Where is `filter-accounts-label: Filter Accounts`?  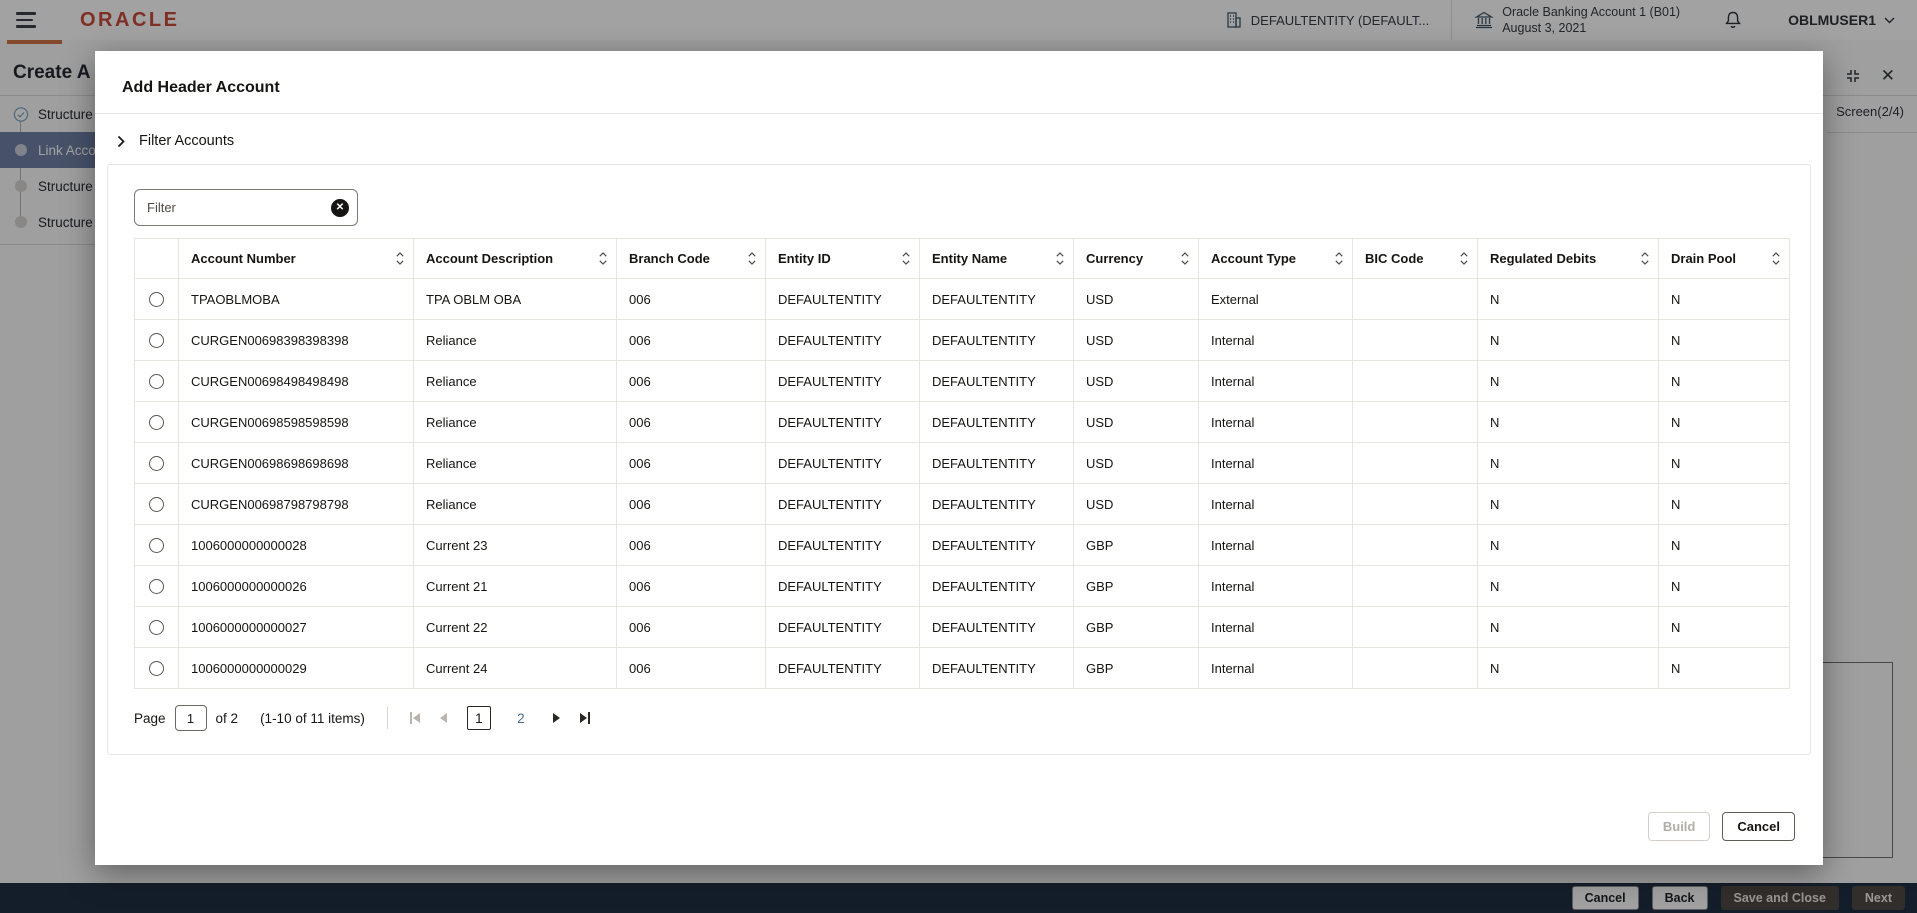 filter-accounts-label: Filter Accounts is located at coordinates (187, 141).